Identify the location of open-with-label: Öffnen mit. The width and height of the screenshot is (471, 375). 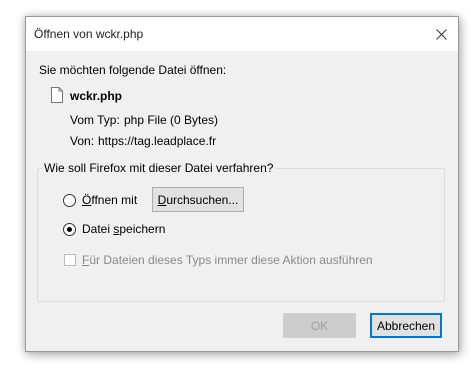
(109, 200).